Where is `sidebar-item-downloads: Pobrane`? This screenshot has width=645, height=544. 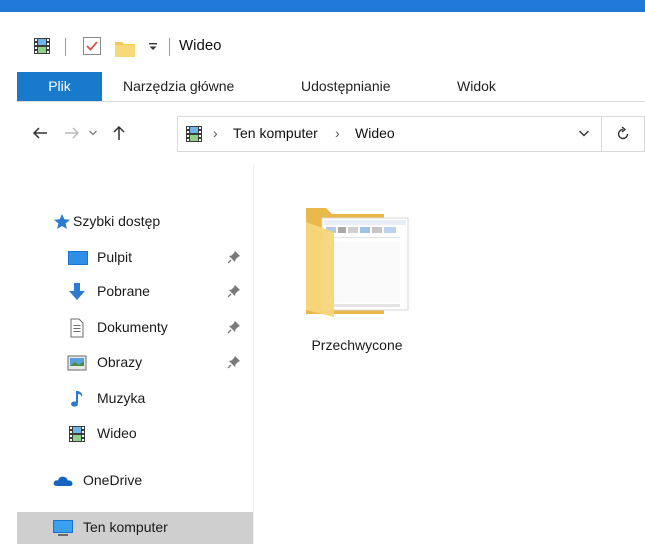 sidebar-item-downloads: Pobrane is located at coordinates (135, 292).